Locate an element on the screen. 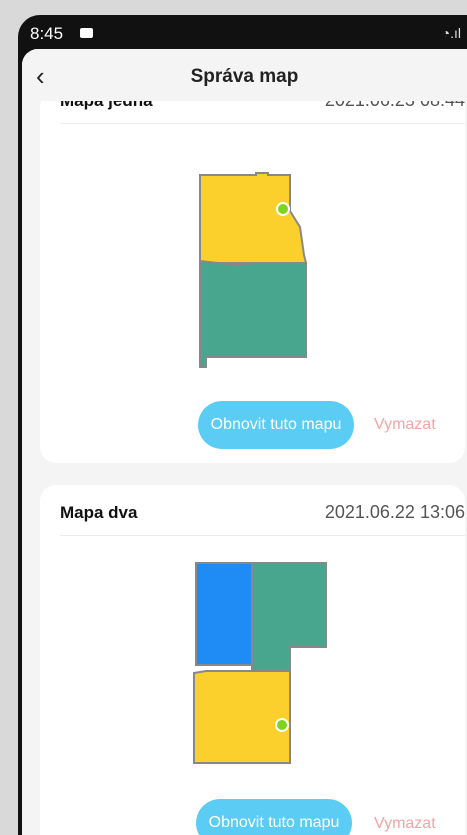  map-name: Mapa dva is located at coordinates (99, 512).